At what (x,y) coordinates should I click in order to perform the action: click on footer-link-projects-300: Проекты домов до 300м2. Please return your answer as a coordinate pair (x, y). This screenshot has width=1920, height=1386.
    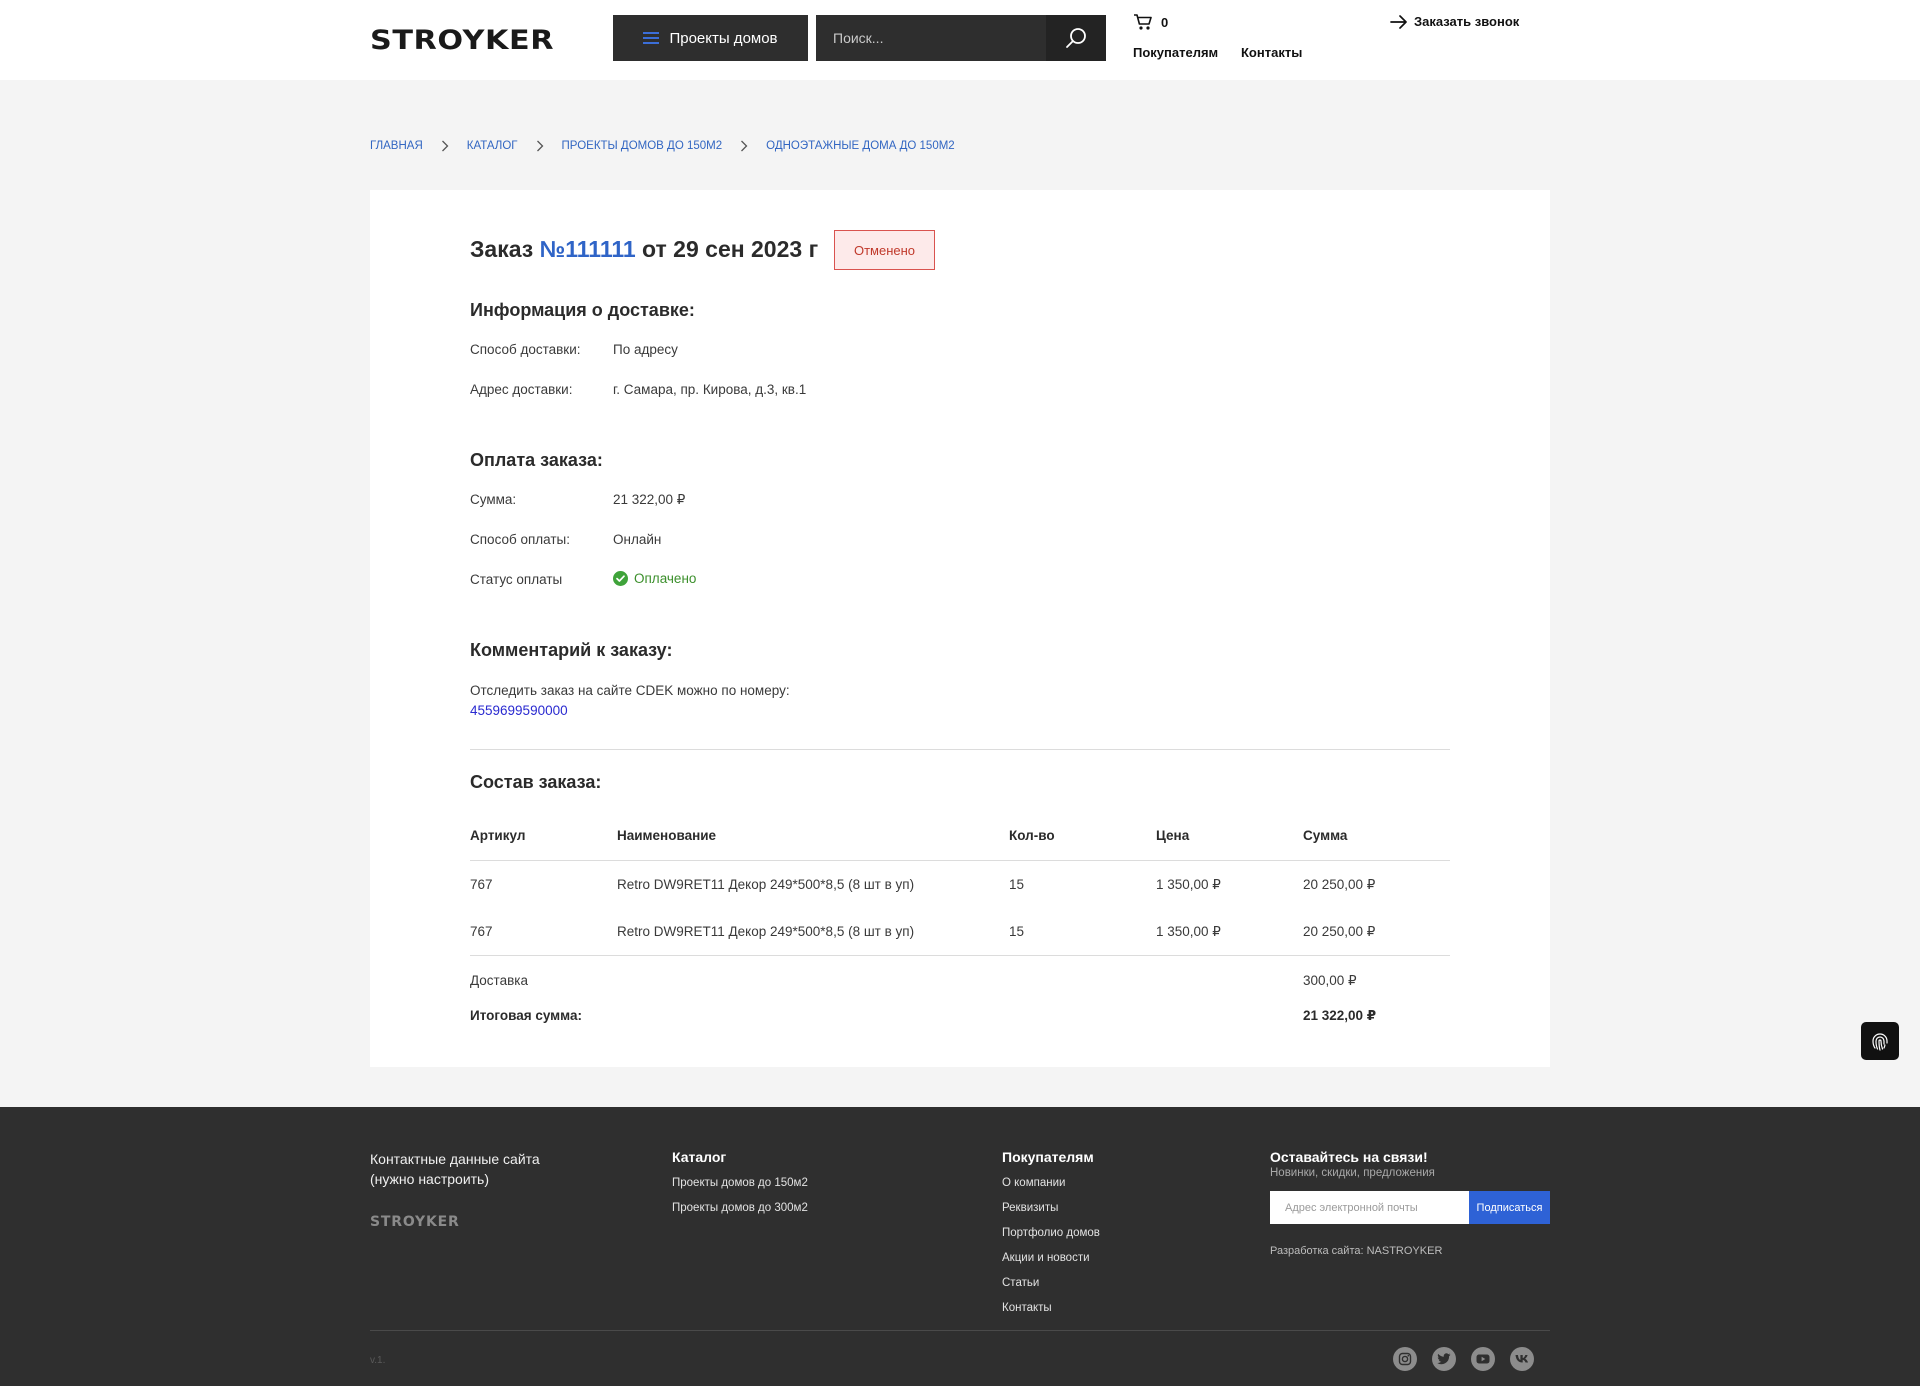
    Looking at the image, I should click on (740, 1208).